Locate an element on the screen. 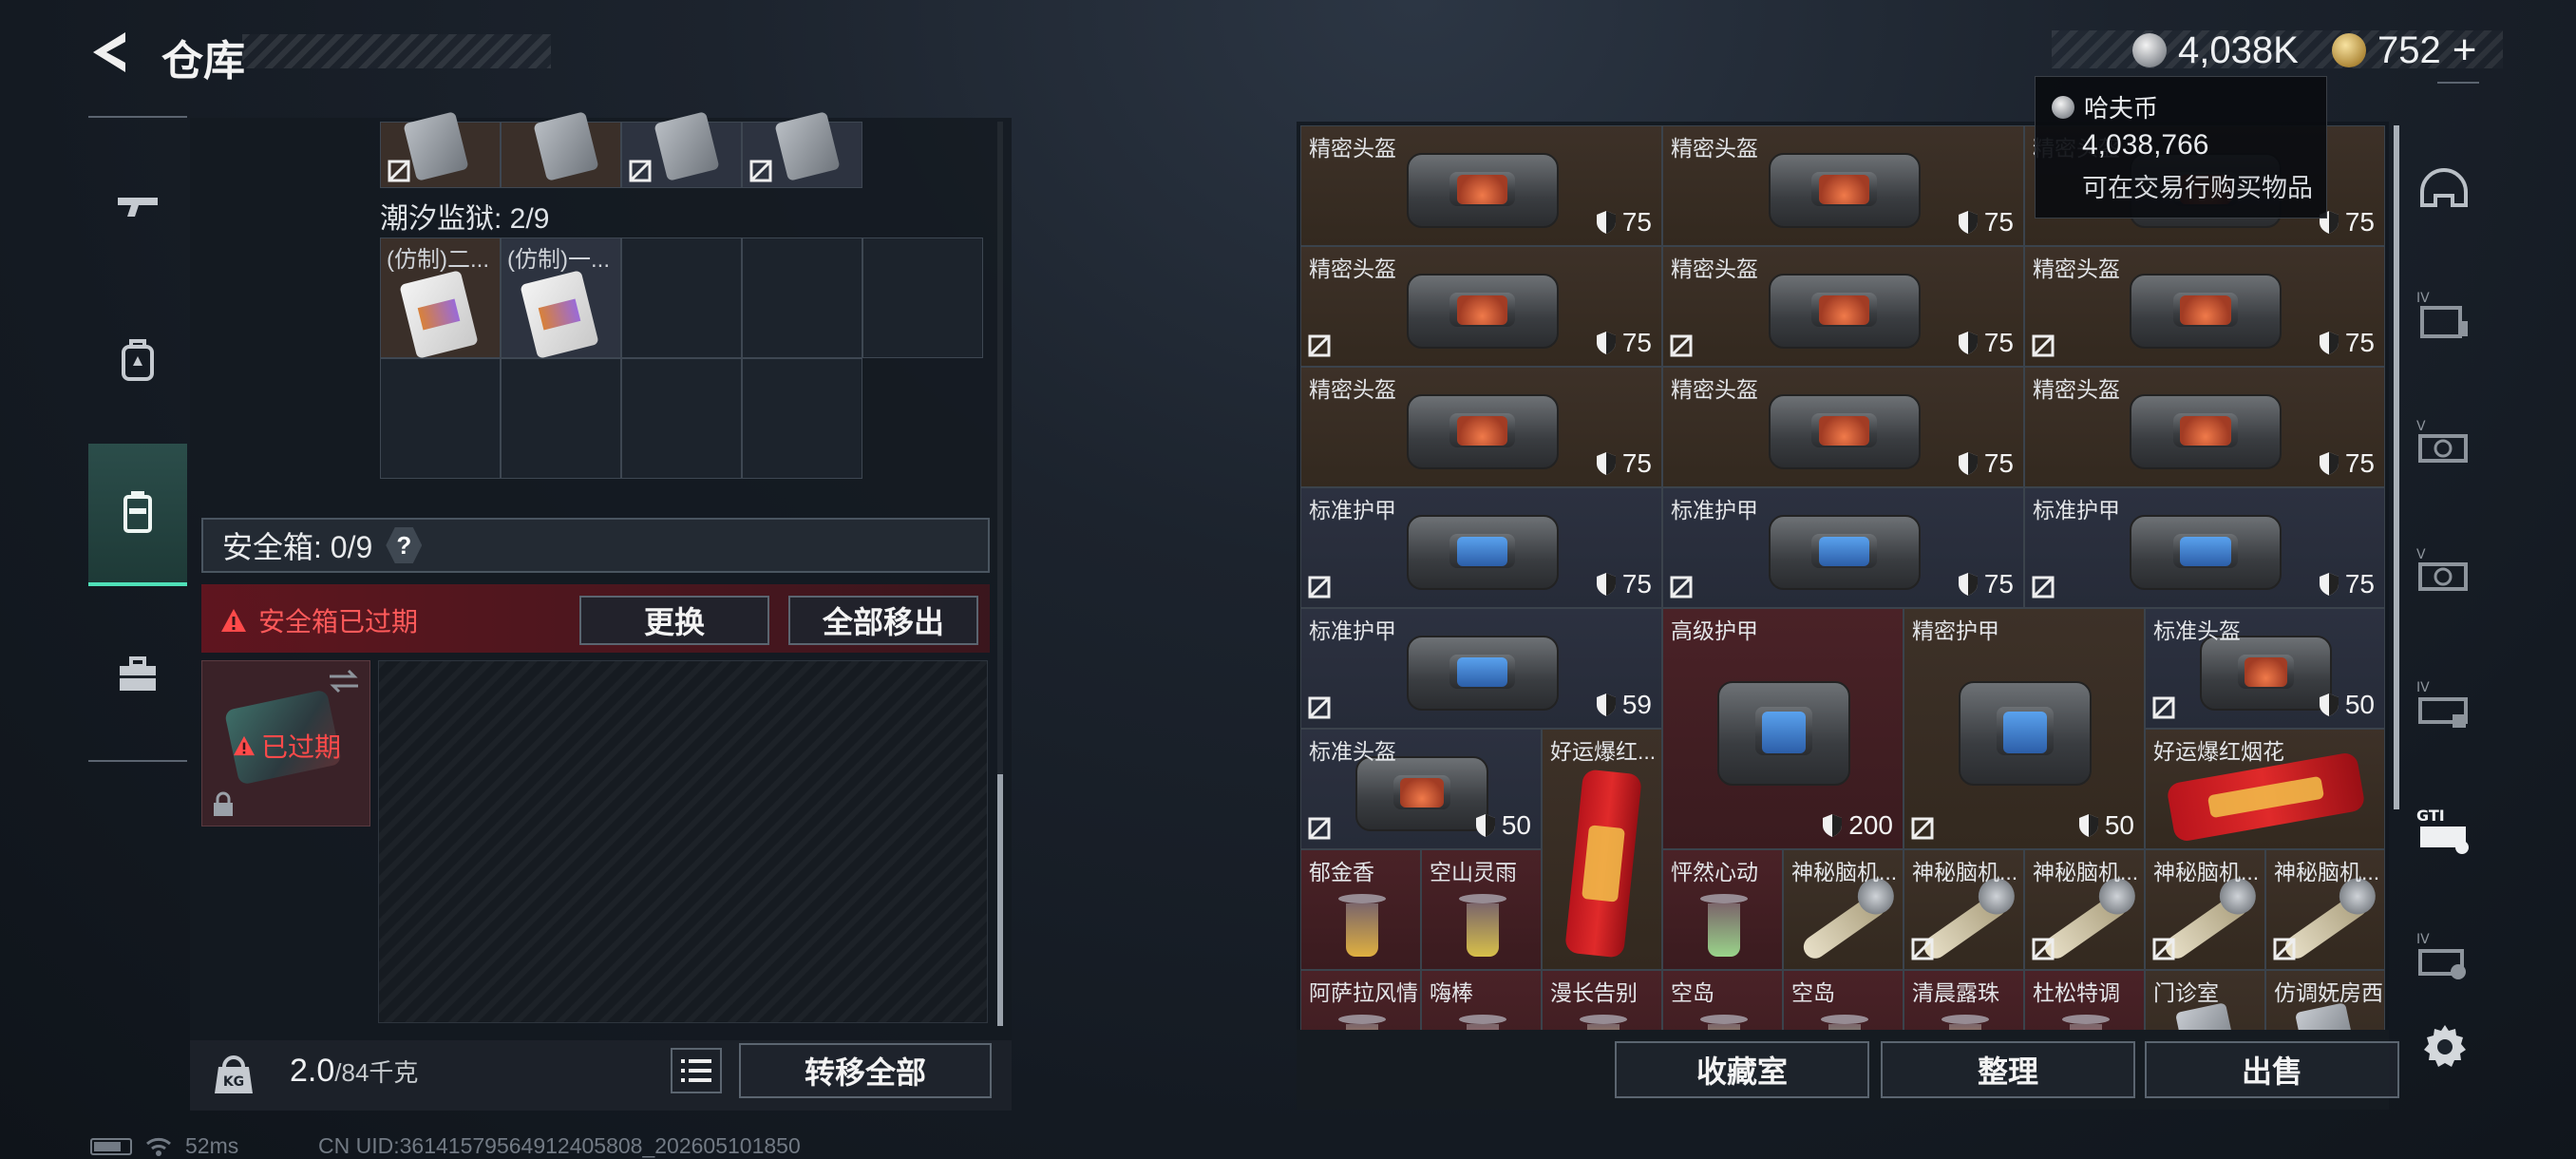  haf-coin-balance: 4,038K is located at coordinates (2215, 50).